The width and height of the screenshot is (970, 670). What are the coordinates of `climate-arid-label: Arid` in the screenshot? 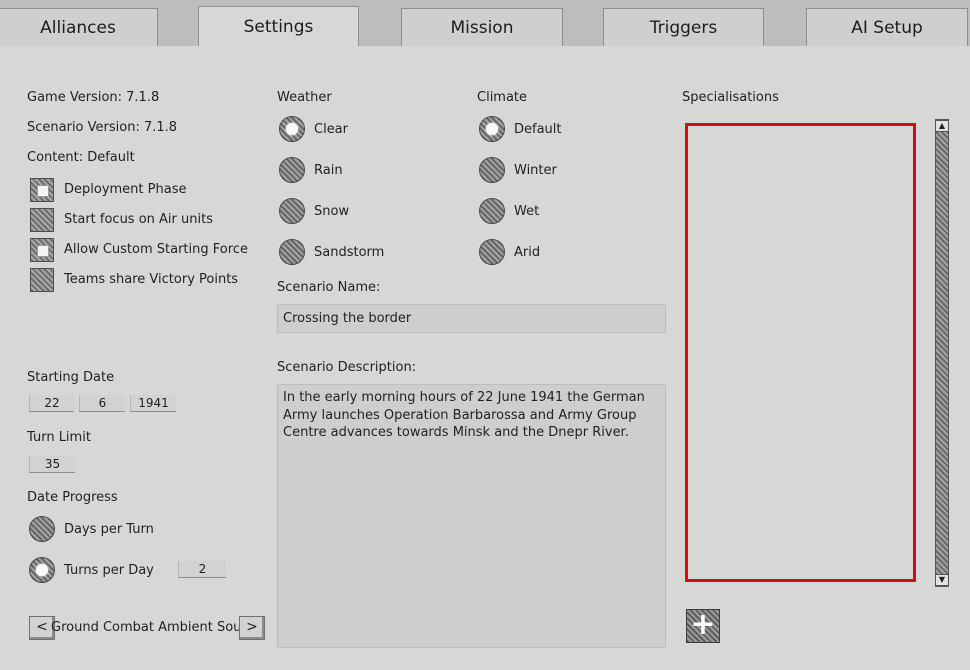 It's located at (527, 252).